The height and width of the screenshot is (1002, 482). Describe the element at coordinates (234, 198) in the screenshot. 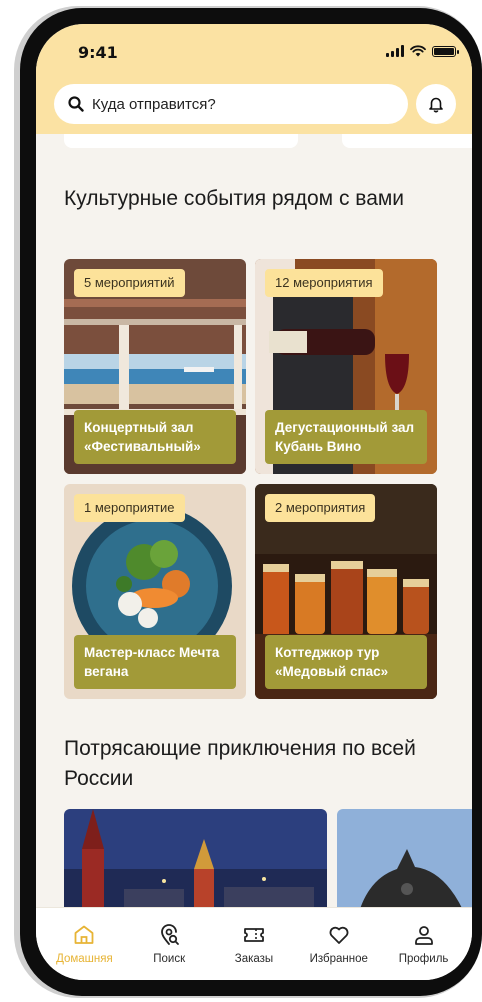

I see `section-title-cultural: Культурные события рядом с вами` at that location.